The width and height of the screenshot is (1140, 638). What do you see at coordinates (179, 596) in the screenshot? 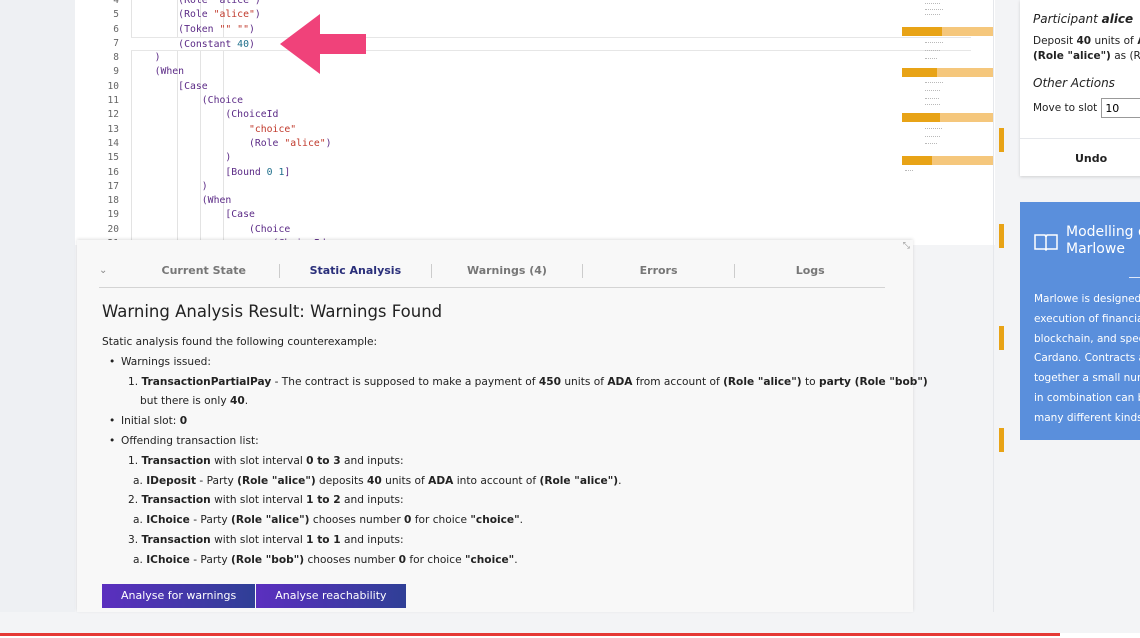
I see `analyse-warnings-button: Analyse for warnings` at bounding box center [179, 596].